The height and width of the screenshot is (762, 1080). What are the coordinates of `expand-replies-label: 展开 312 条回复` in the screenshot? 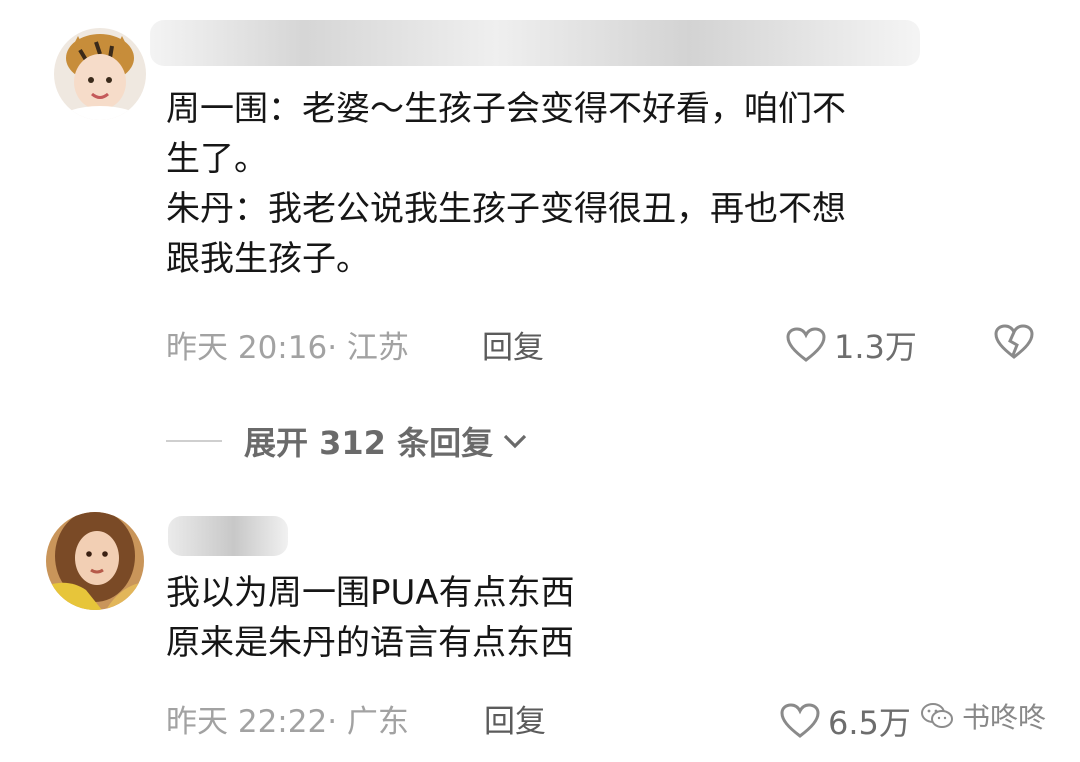 It's located at (369, 443).